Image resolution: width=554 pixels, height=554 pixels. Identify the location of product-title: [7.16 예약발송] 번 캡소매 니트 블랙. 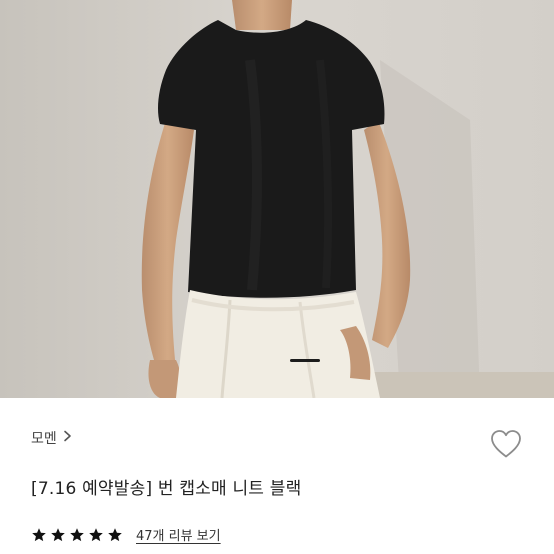
(166, 489).